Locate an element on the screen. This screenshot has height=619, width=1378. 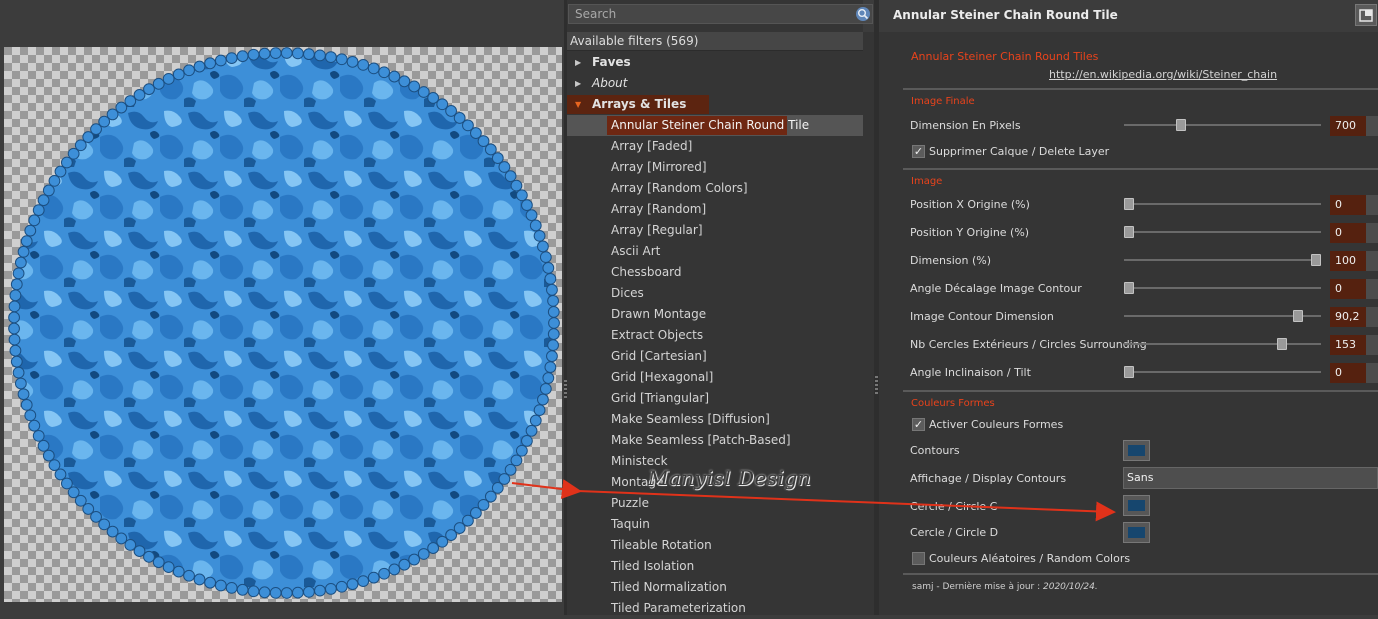
dimension-percent-spinner is located at coordinates (1372, 261).